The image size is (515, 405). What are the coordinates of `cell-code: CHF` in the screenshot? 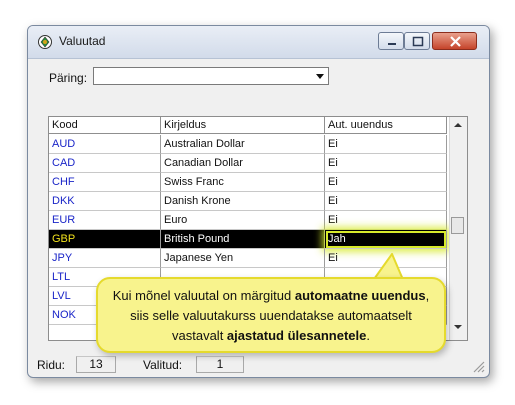 It's located at (105, 182).